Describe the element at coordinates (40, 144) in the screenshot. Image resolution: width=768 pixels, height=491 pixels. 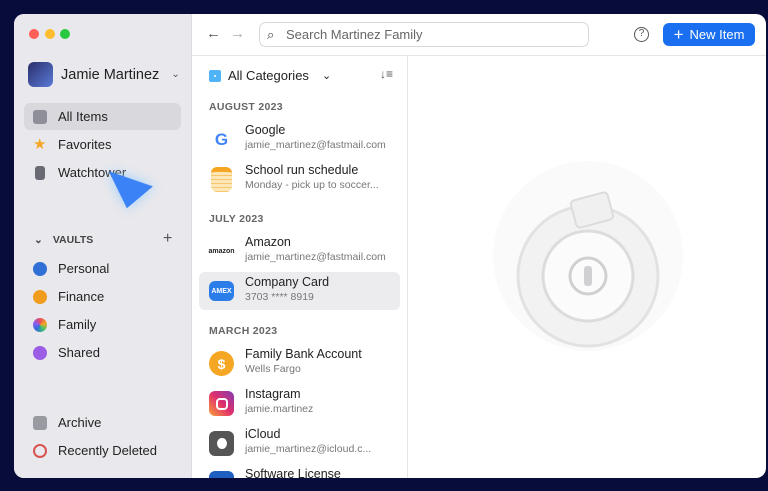
I see `star-icon: ★` at that location.